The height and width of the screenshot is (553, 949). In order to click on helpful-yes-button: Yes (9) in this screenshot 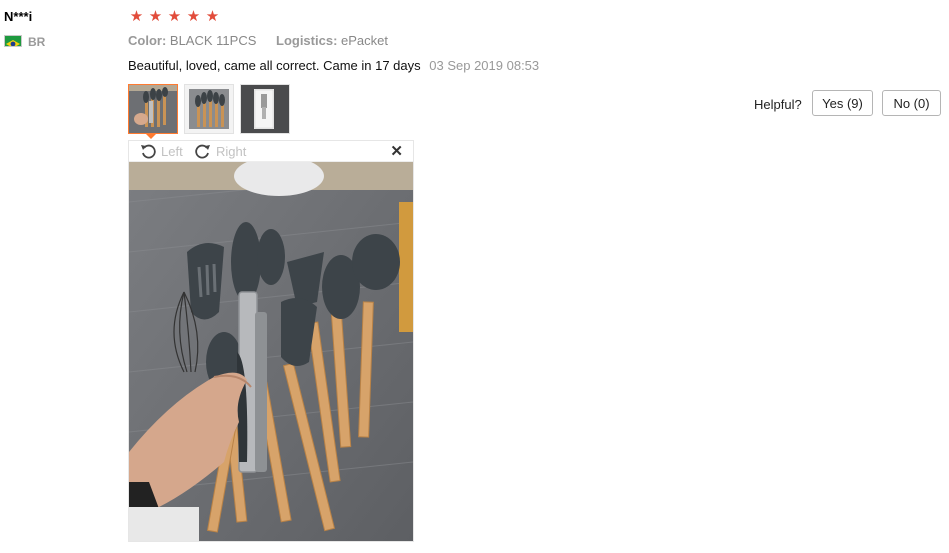, I will do `click(842, 103)`.